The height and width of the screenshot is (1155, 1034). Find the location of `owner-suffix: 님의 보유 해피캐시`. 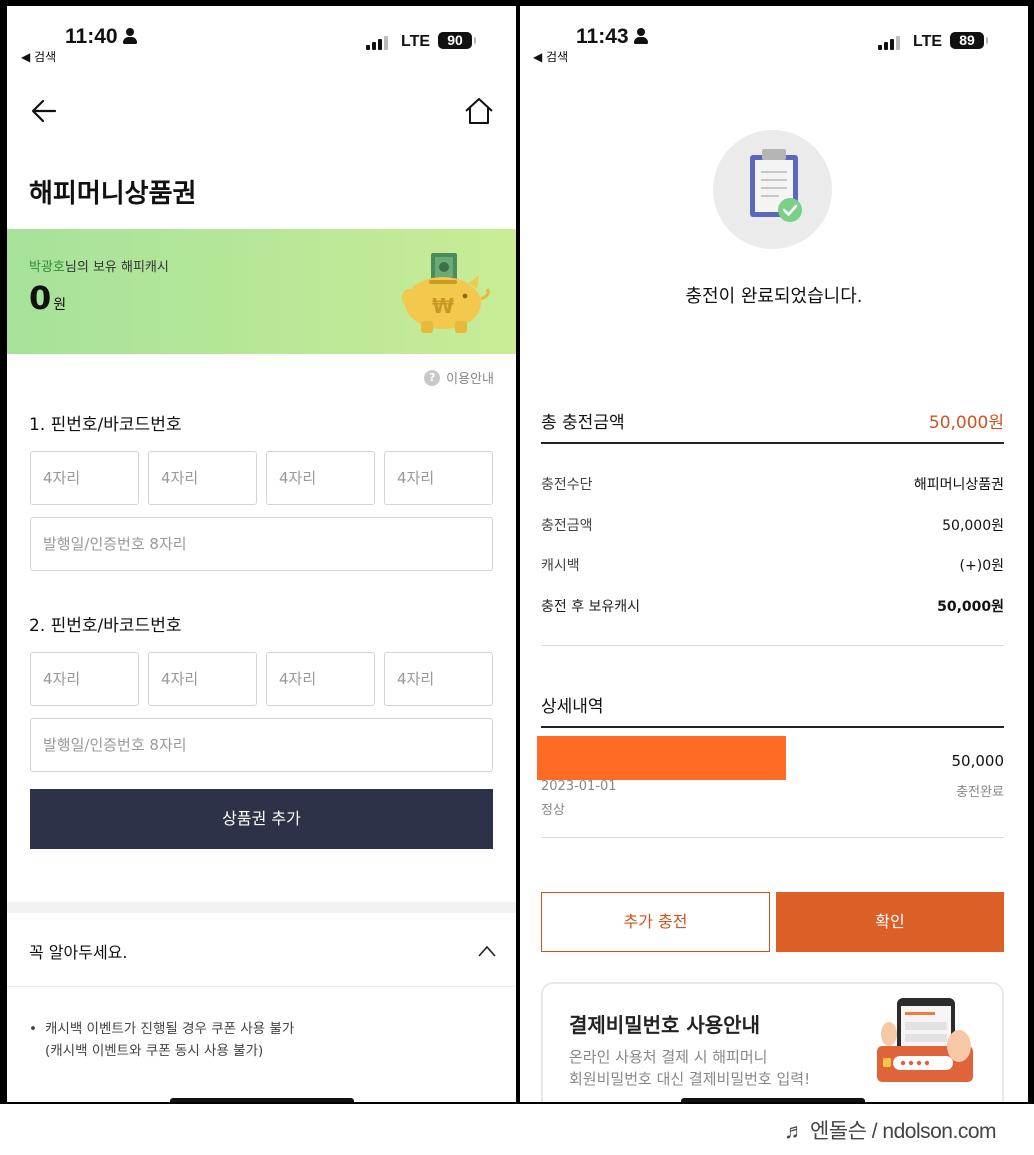

owner-suffix: 님의 보유 해피캐시 is located at coordinates (116, 267).